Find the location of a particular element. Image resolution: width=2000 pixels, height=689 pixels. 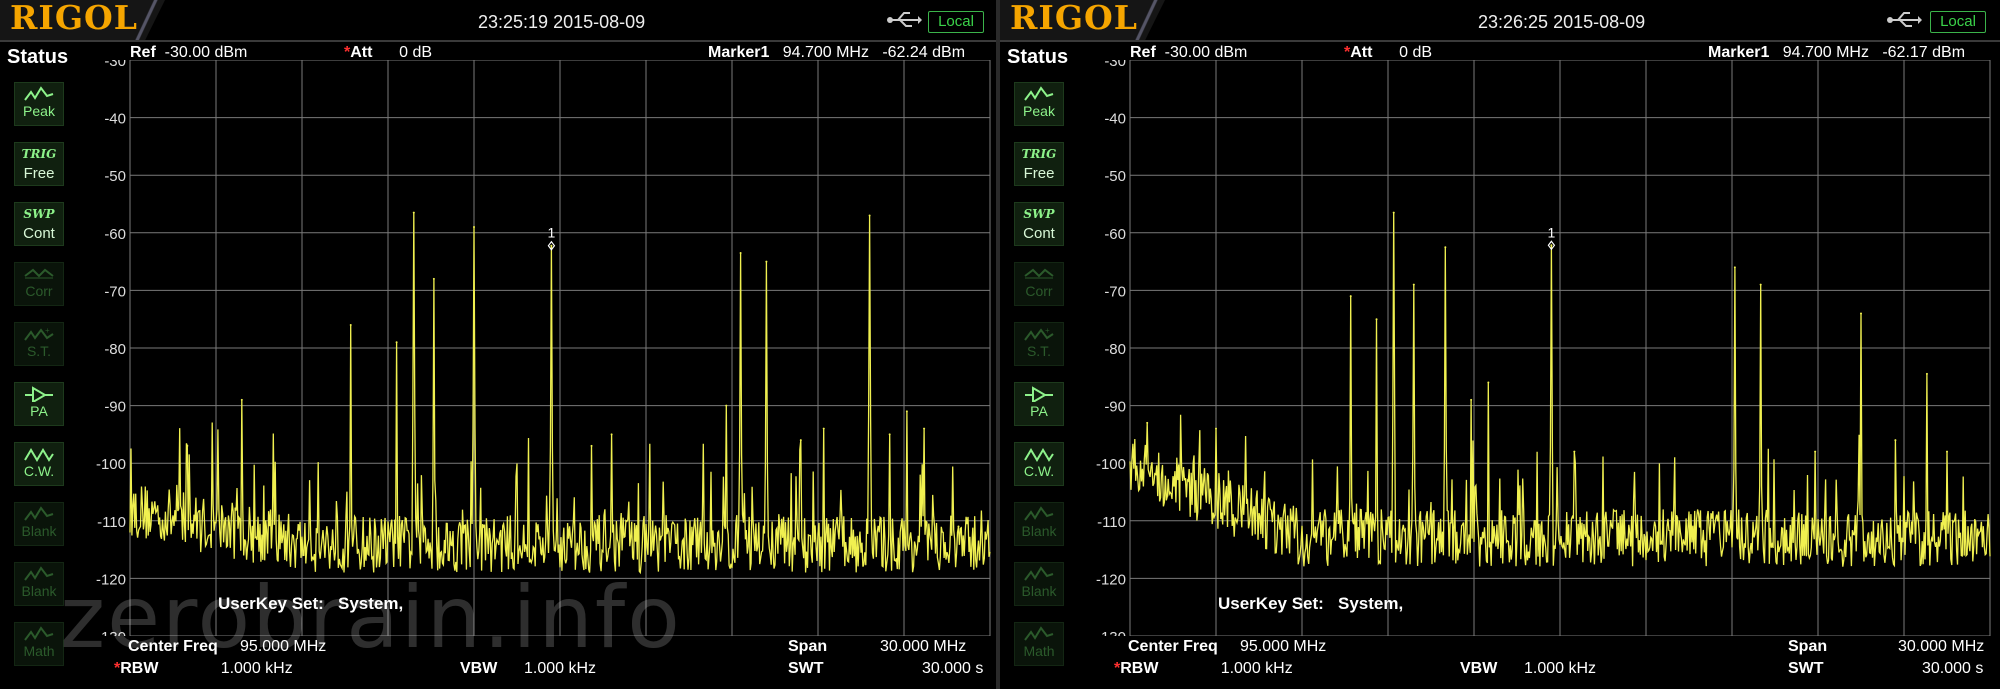

y-tick-label: -90 is located at coordinates (1115, 407).